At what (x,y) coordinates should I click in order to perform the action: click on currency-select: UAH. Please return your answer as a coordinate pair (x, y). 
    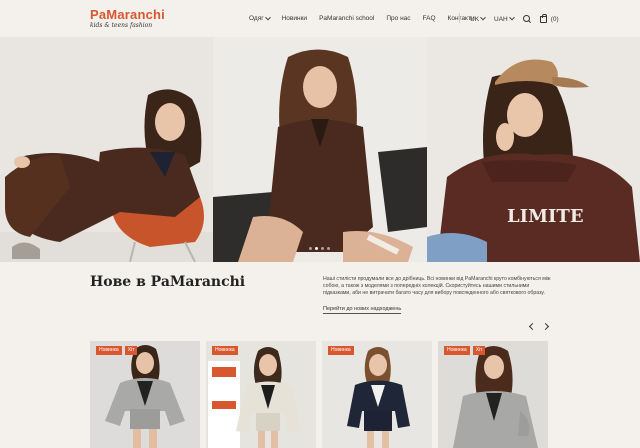
    Looking at the image, I should click on (504, 18).